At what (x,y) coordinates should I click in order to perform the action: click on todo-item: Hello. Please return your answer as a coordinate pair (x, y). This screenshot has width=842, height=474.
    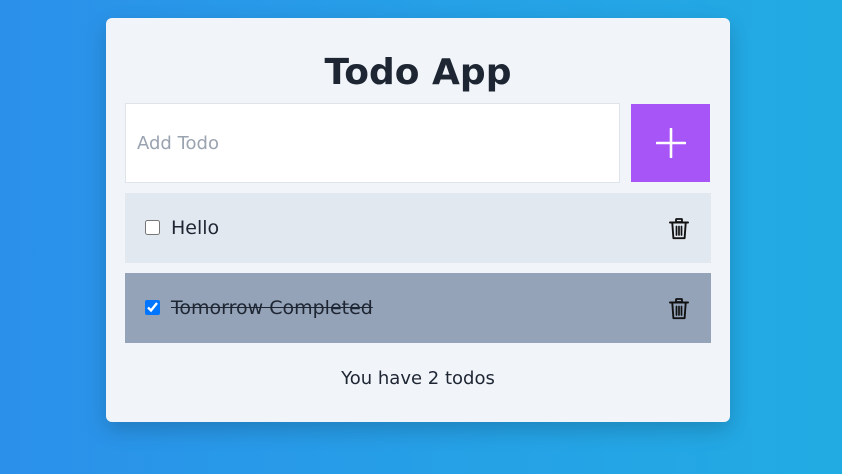
    Looking at the image, I should click on (418, 228).